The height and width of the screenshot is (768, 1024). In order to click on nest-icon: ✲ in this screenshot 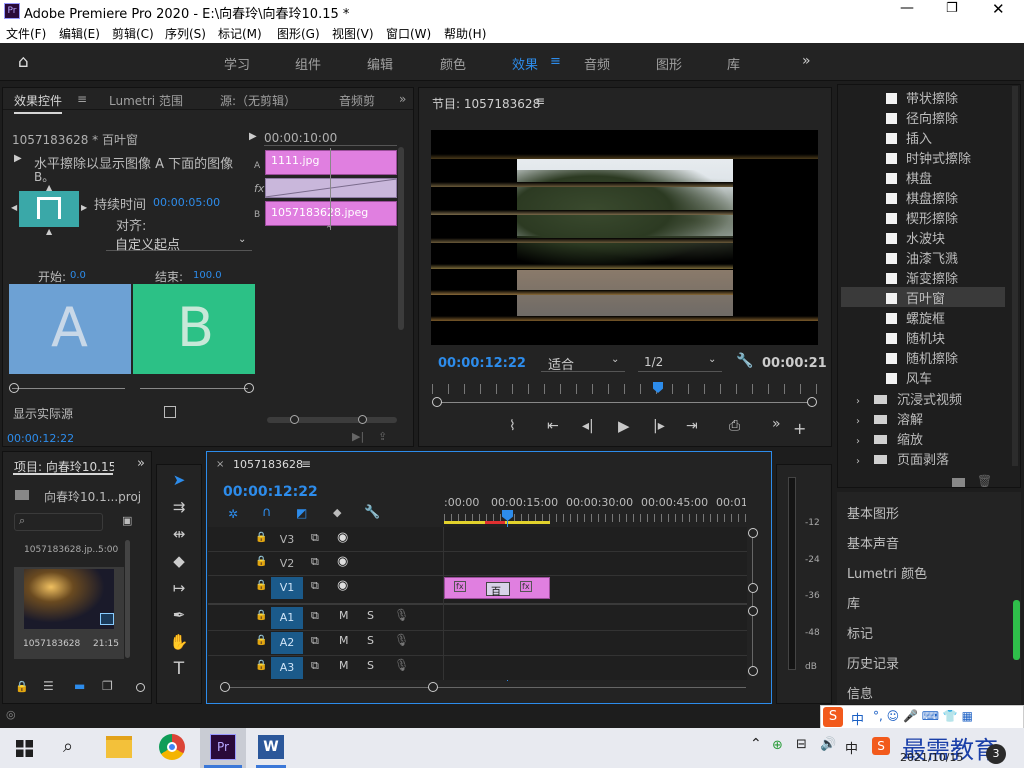, I will do `click(233, 514)`.